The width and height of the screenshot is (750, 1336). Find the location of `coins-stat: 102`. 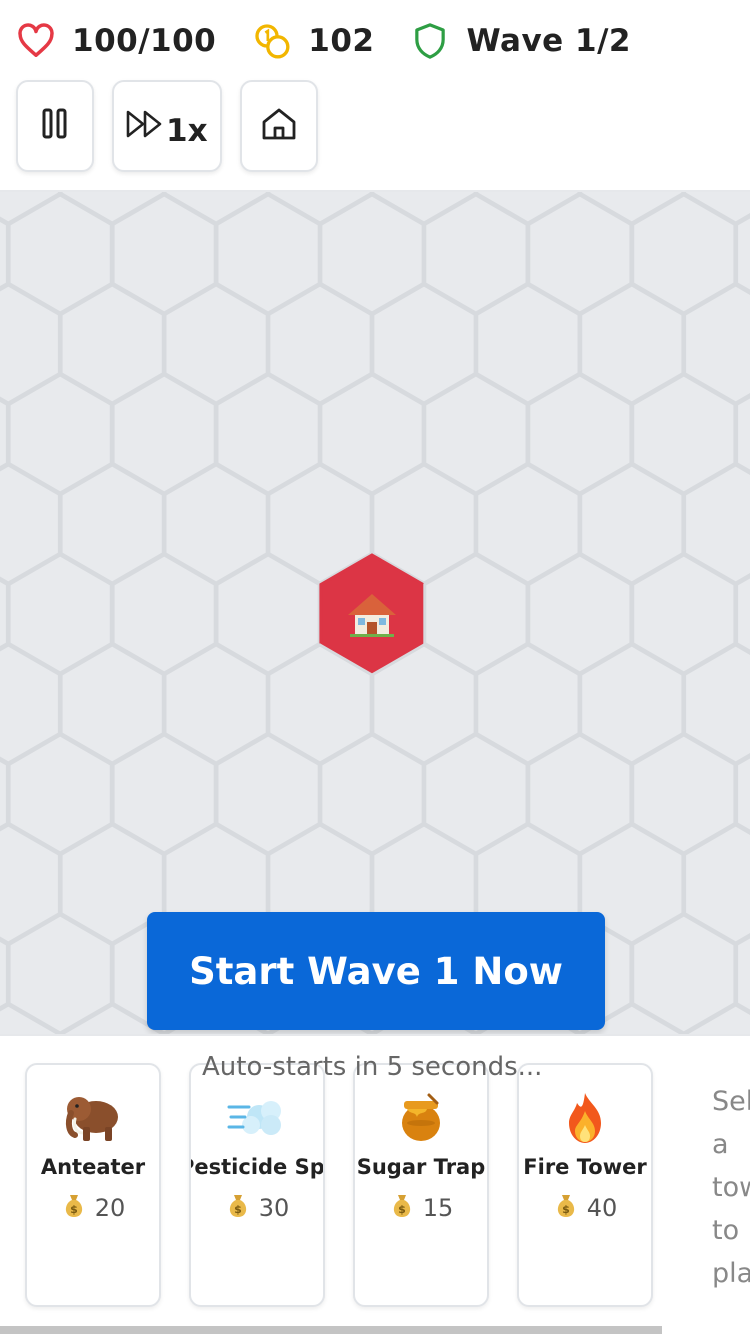

coins-stat: 102 is located at coordinates (313, 41).